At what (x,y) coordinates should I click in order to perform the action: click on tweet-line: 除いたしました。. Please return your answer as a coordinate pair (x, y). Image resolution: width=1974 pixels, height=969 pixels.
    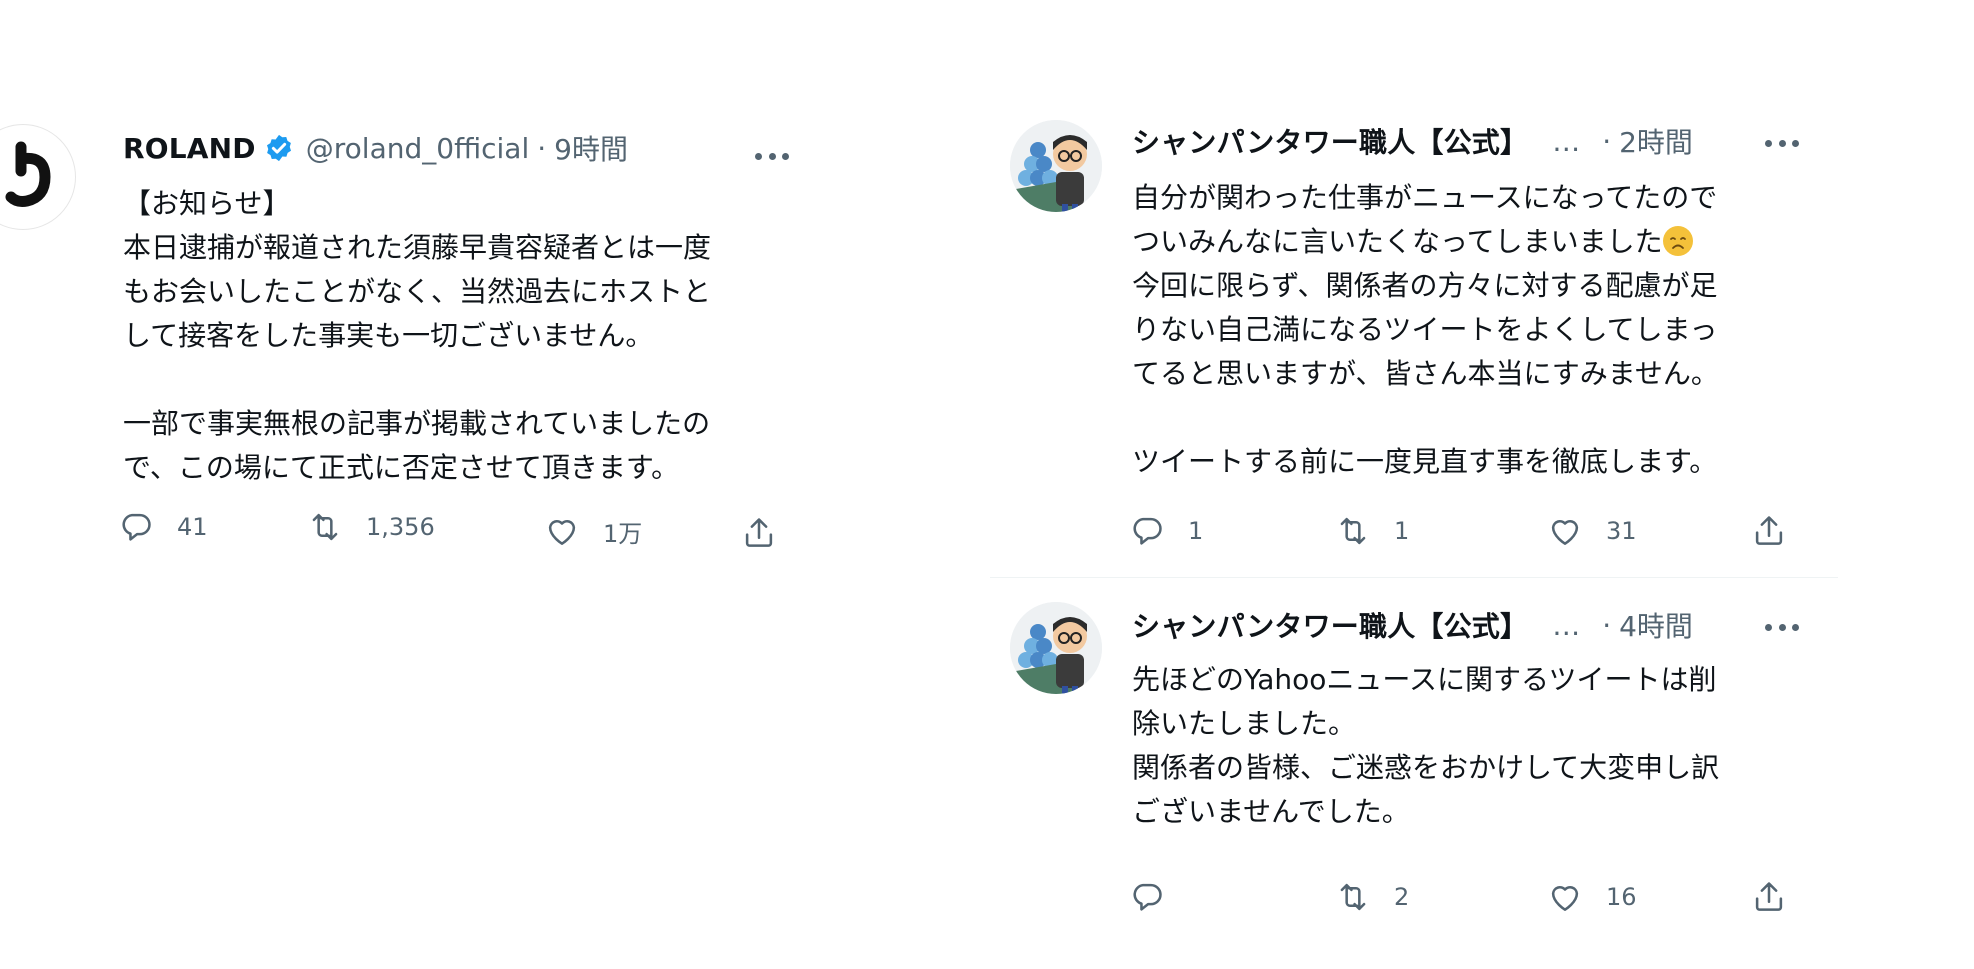
    Looking at the image, I should click on (1244, 723).